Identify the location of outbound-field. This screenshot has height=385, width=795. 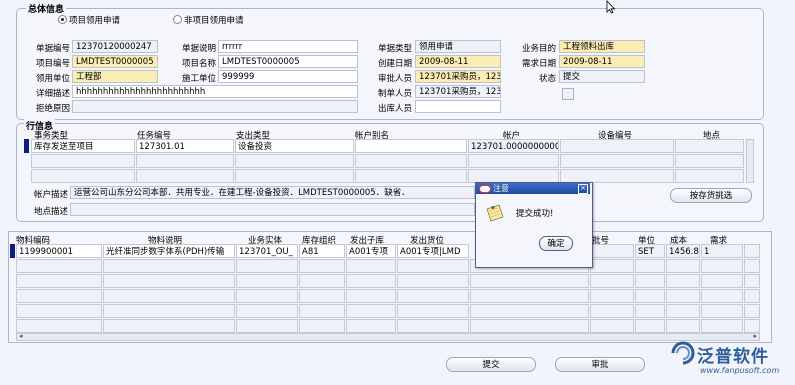
(458, 106).